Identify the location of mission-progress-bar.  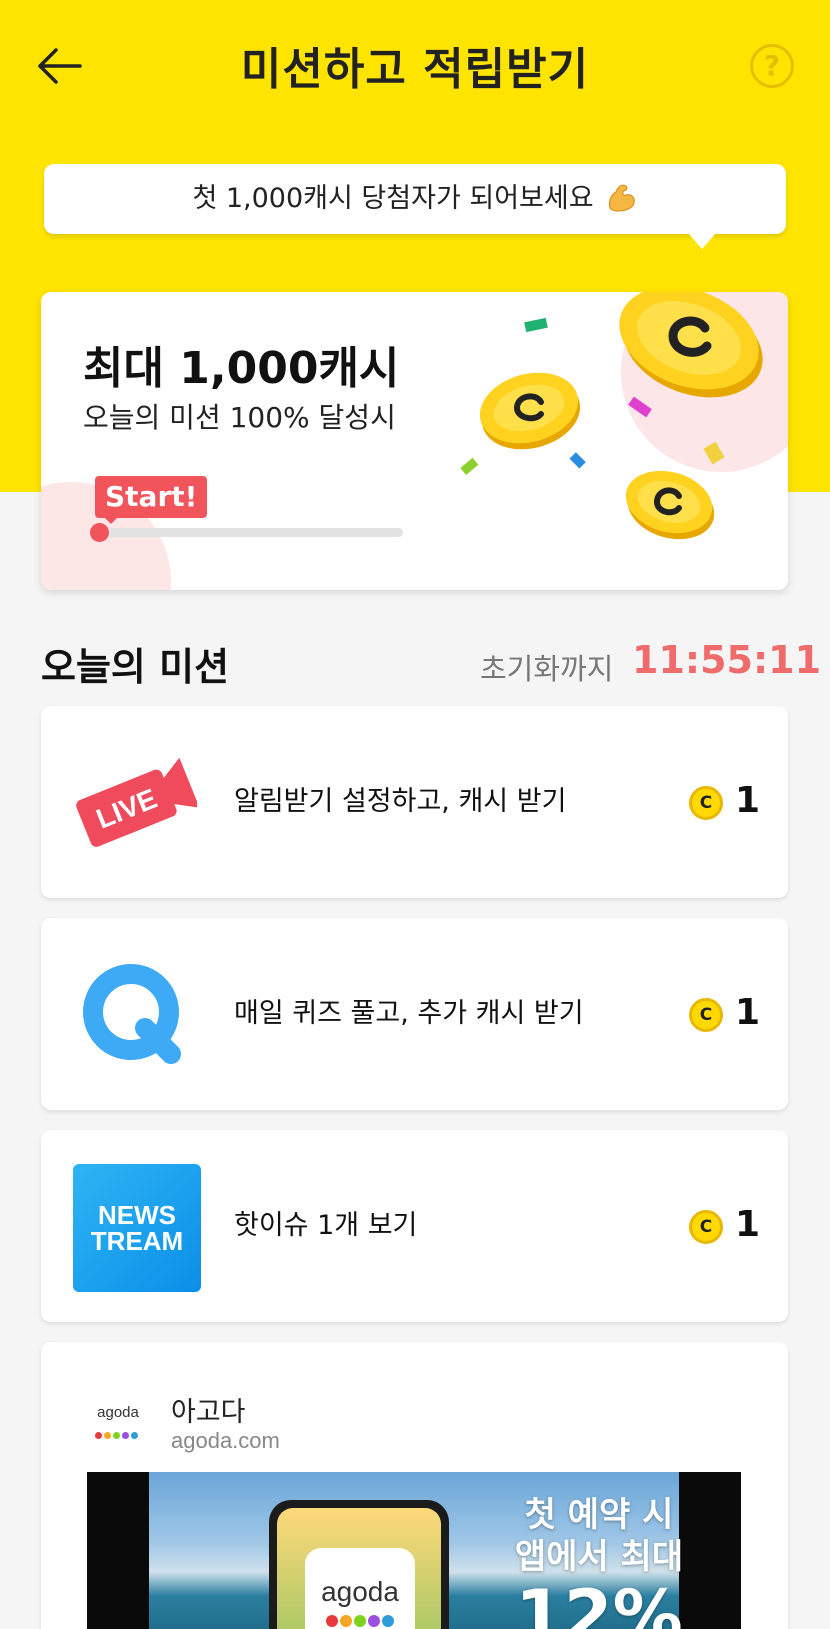
(246, 532).